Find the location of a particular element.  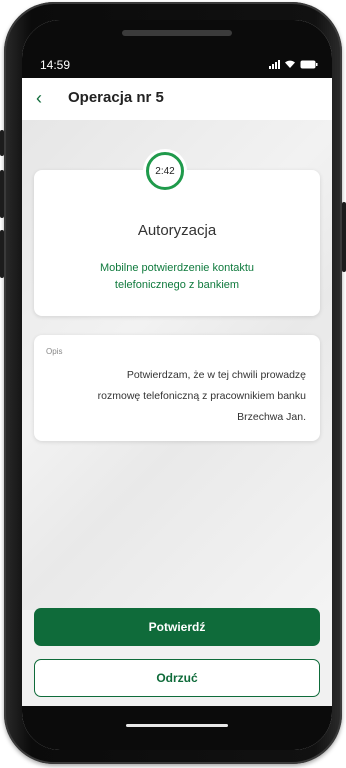

status-bar: 14:59 is located at coordinates (177, 49).